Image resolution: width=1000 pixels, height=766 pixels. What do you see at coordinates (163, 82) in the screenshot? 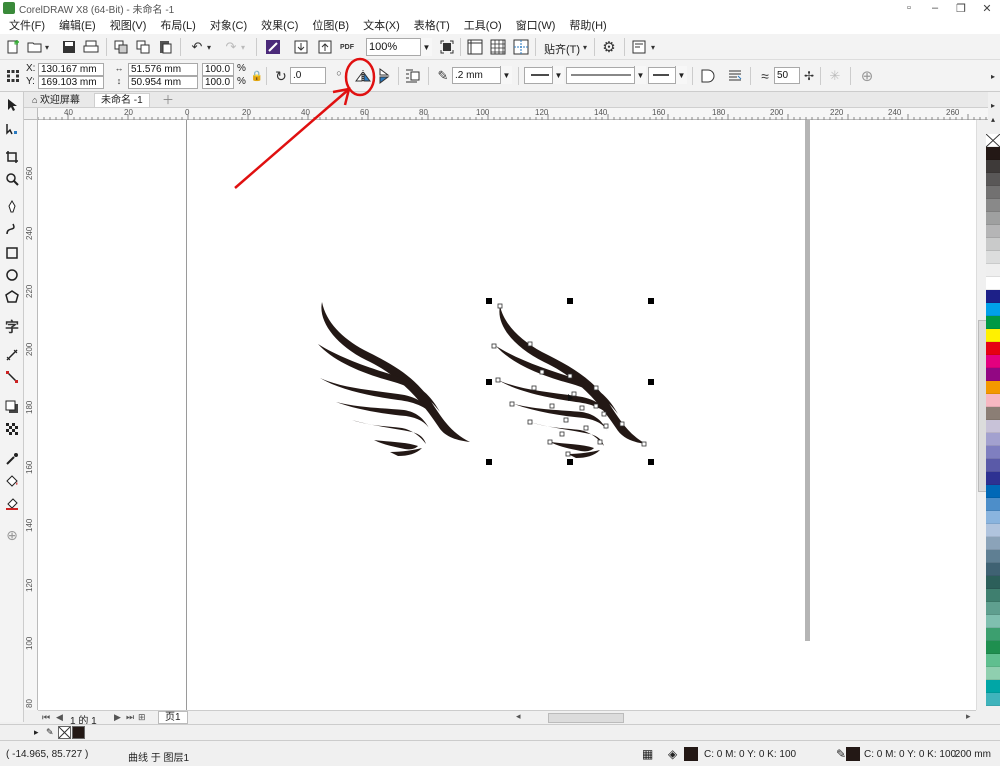
I see `object-height-field: 50.954 mm` at bounding box center [163, 82].